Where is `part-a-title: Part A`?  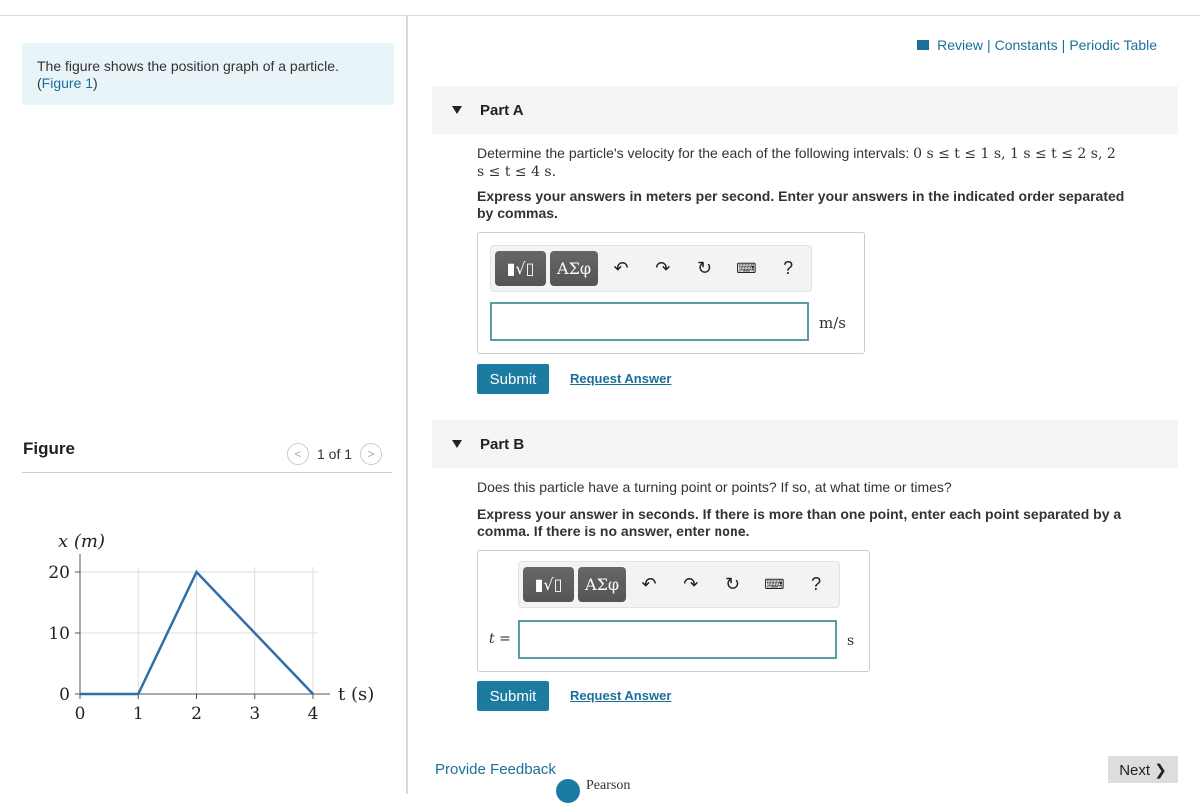 part-a-title: Part A is located at coordinates (502, 110).